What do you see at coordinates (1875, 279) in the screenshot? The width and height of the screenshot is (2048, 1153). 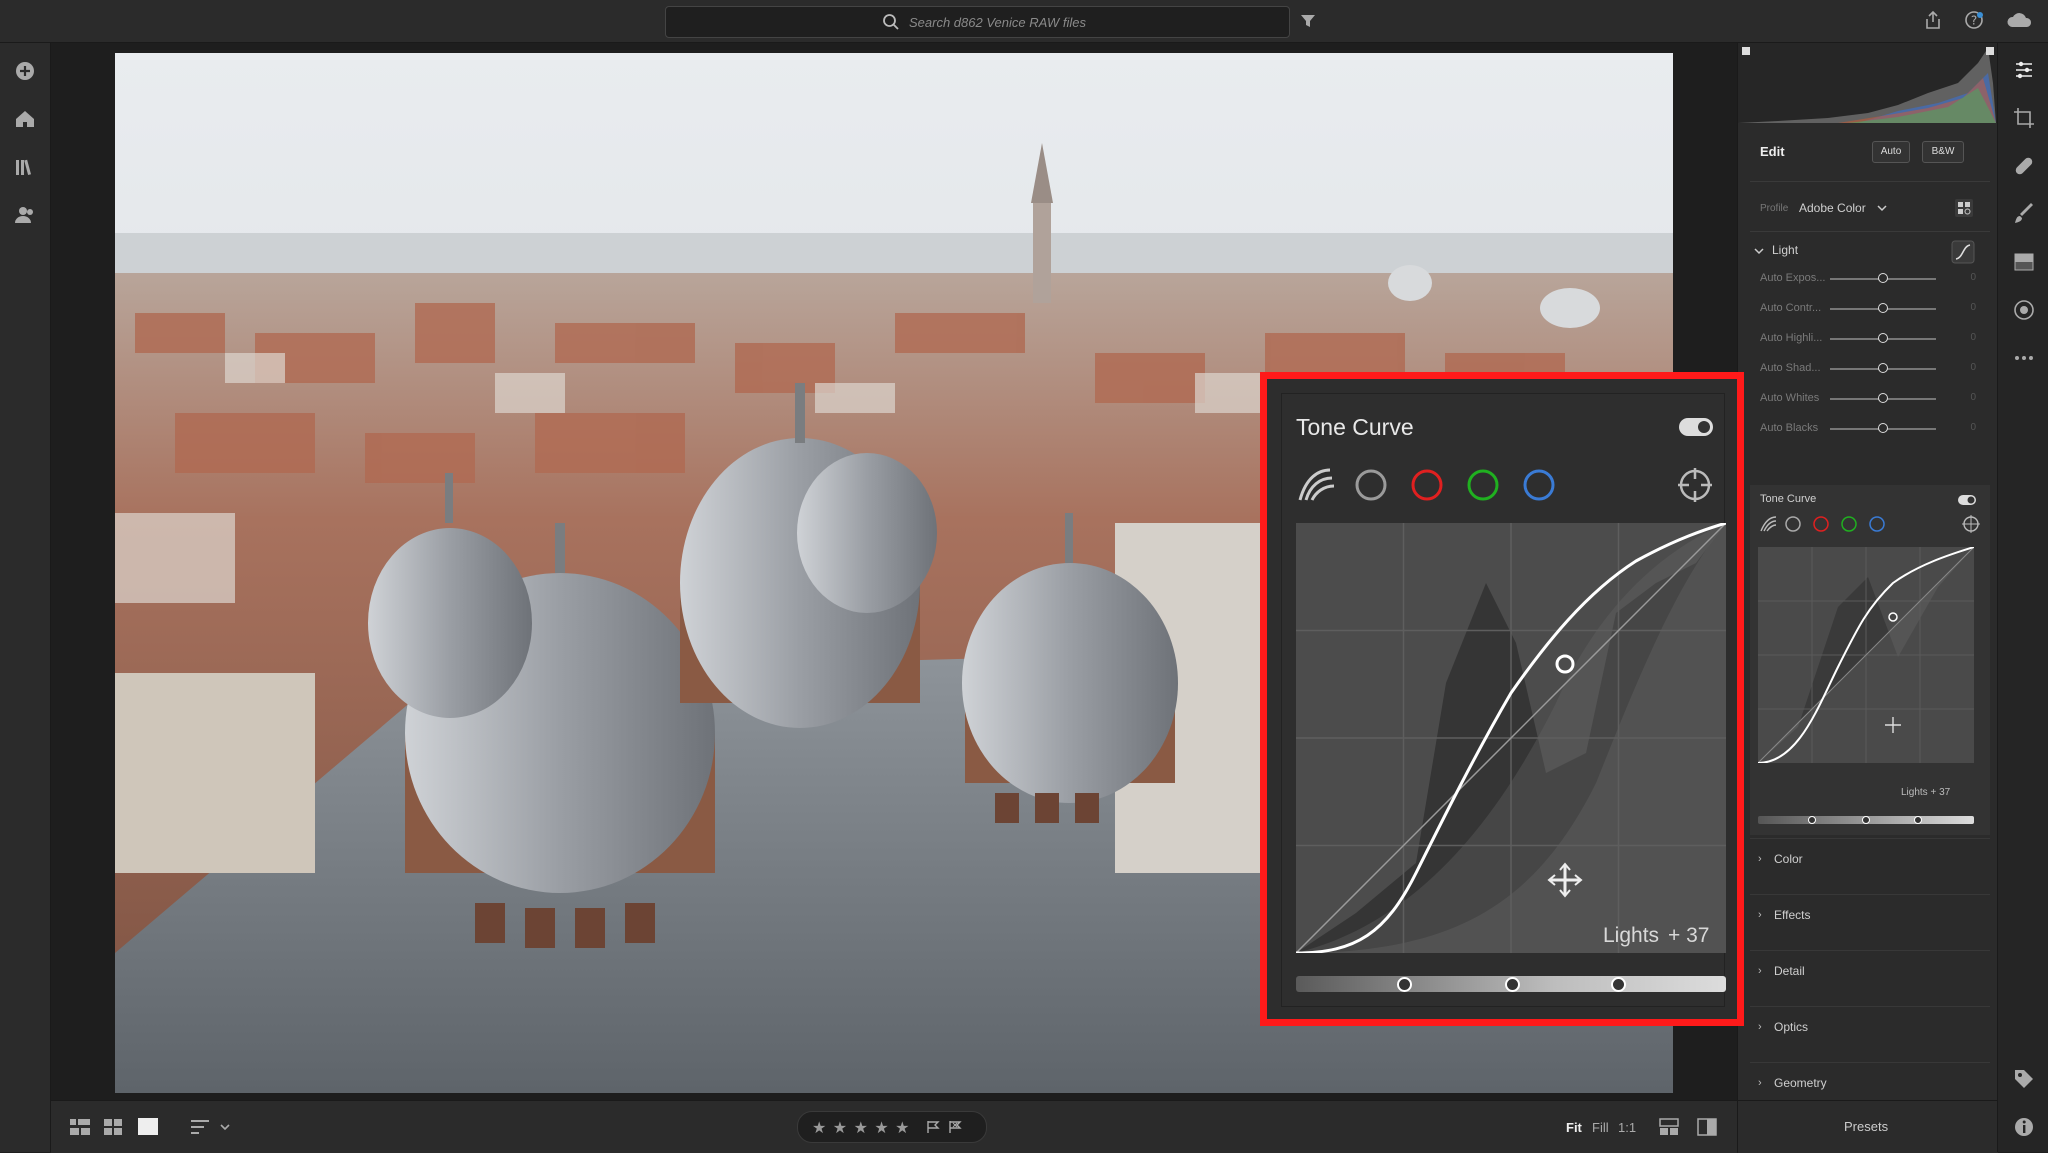 I see `auto-exposure-slider: Auto Expos... 0` at bounding box center [1875, 279].